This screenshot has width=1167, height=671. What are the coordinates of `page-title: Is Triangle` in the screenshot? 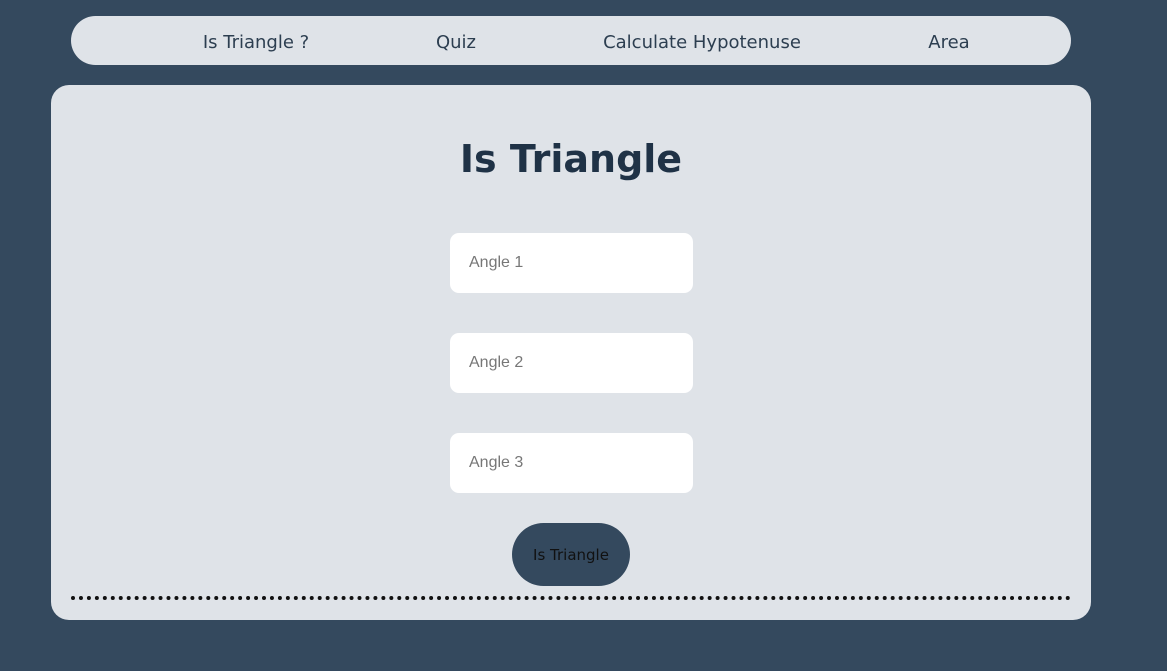 It's located at (571, 159).